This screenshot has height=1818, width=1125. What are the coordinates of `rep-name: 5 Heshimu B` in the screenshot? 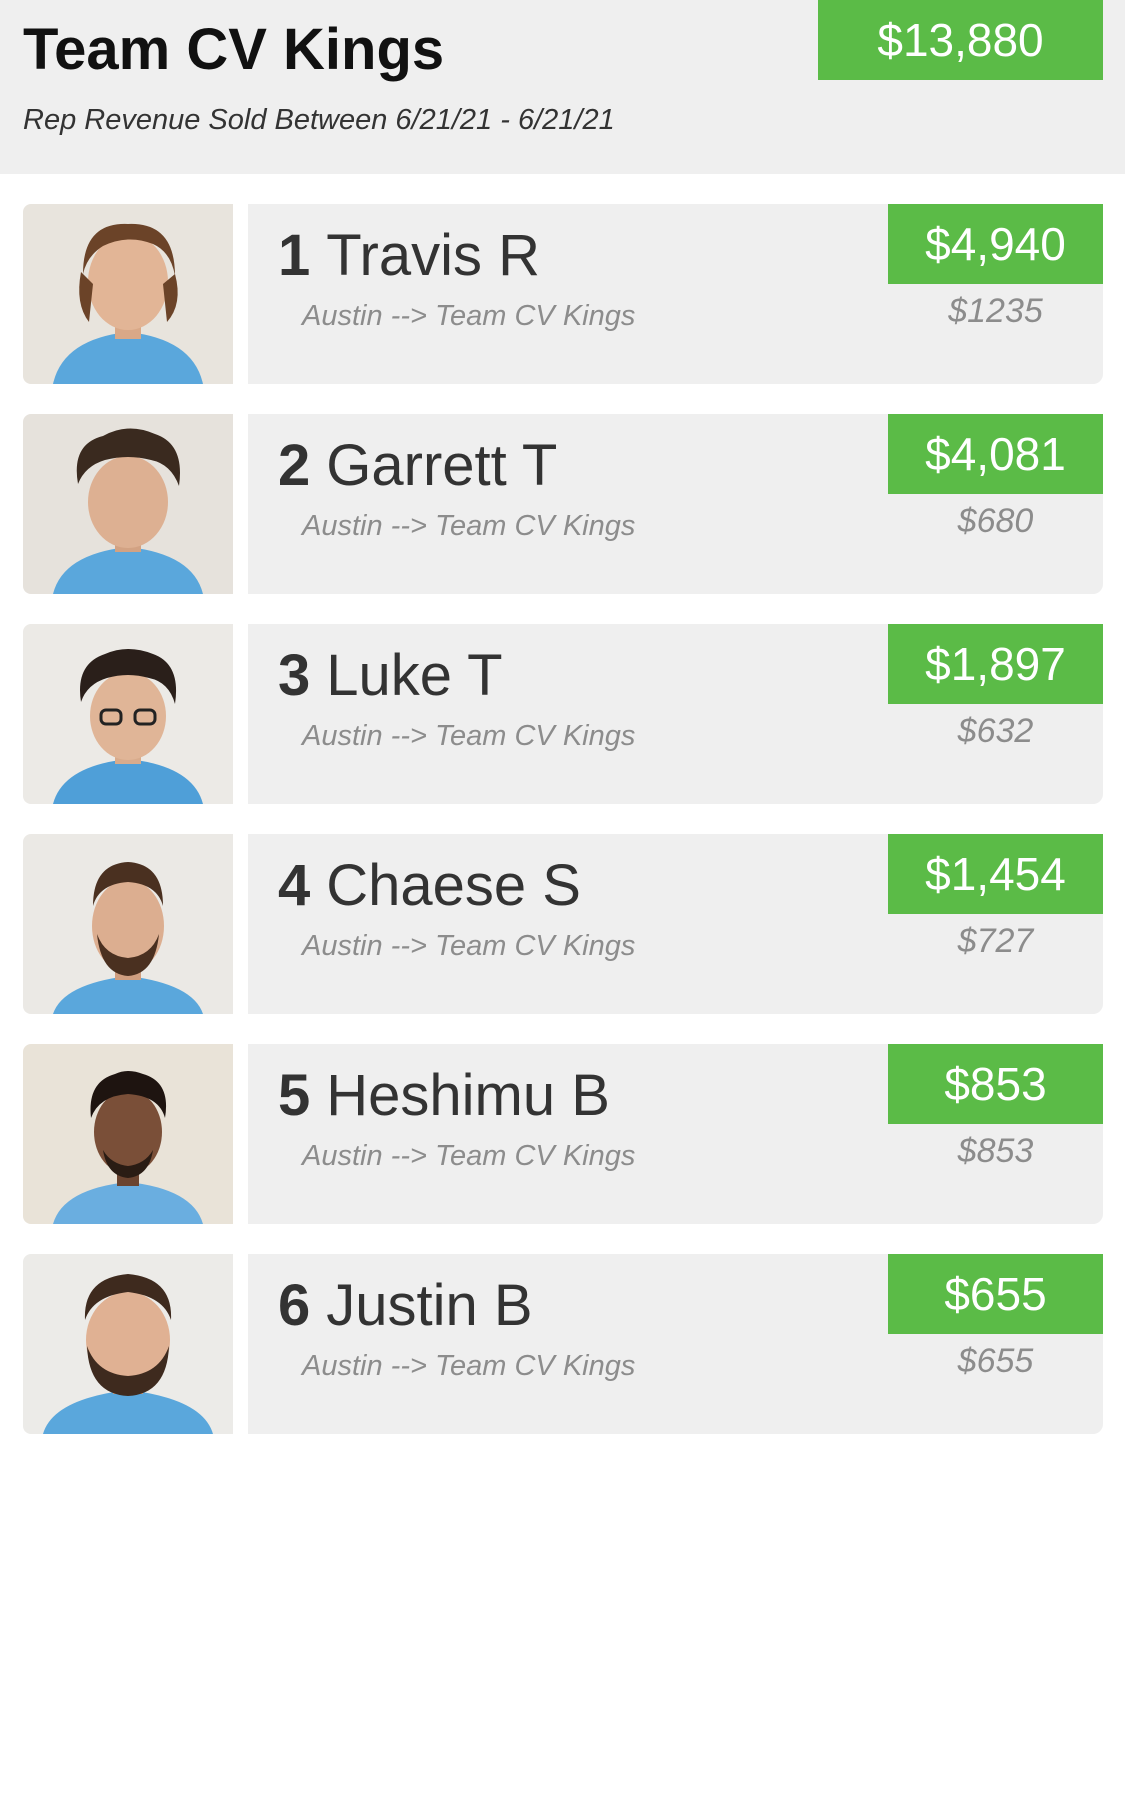 It's located at (444, 1095).